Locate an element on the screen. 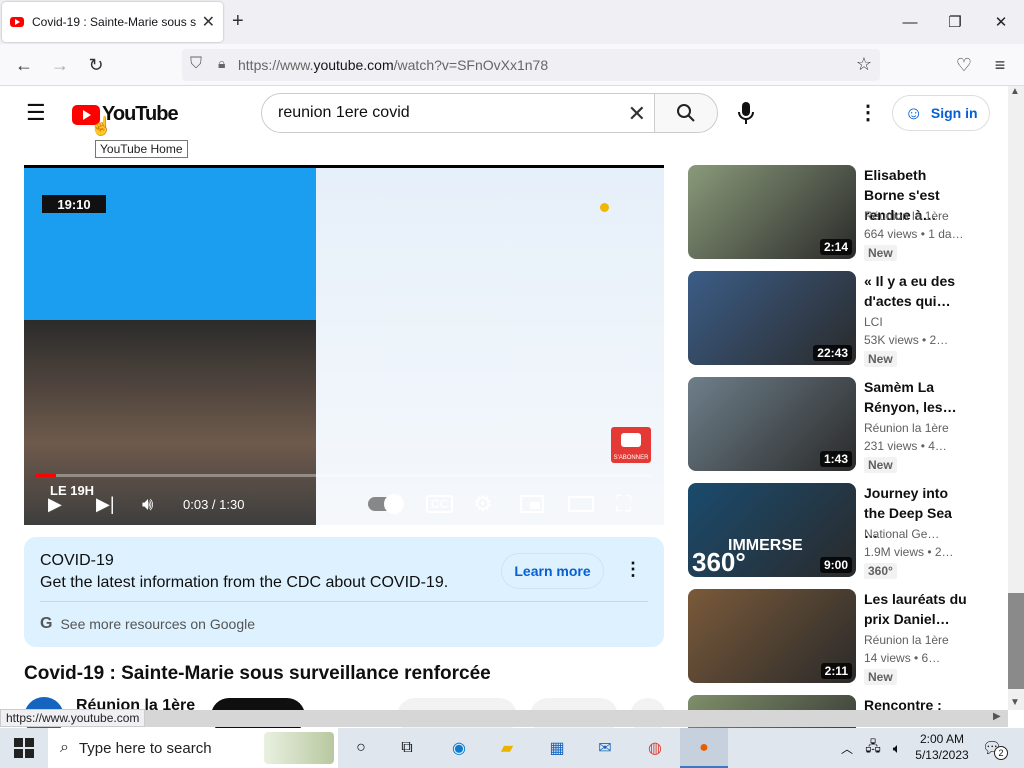  duration-badge: 2:11 is located at coordinates (836, 671).